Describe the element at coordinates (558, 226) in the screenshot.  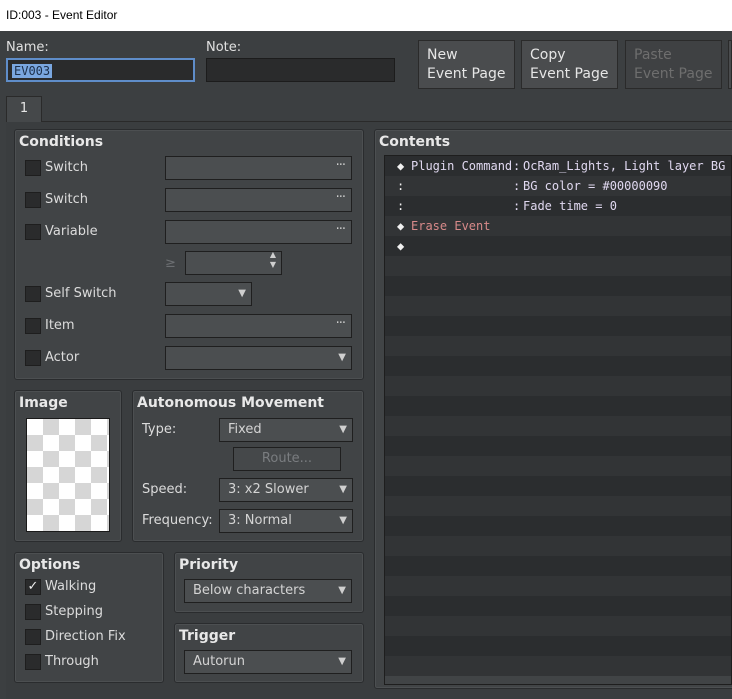
I see `command-row: ◆ Erase Event` at that location.